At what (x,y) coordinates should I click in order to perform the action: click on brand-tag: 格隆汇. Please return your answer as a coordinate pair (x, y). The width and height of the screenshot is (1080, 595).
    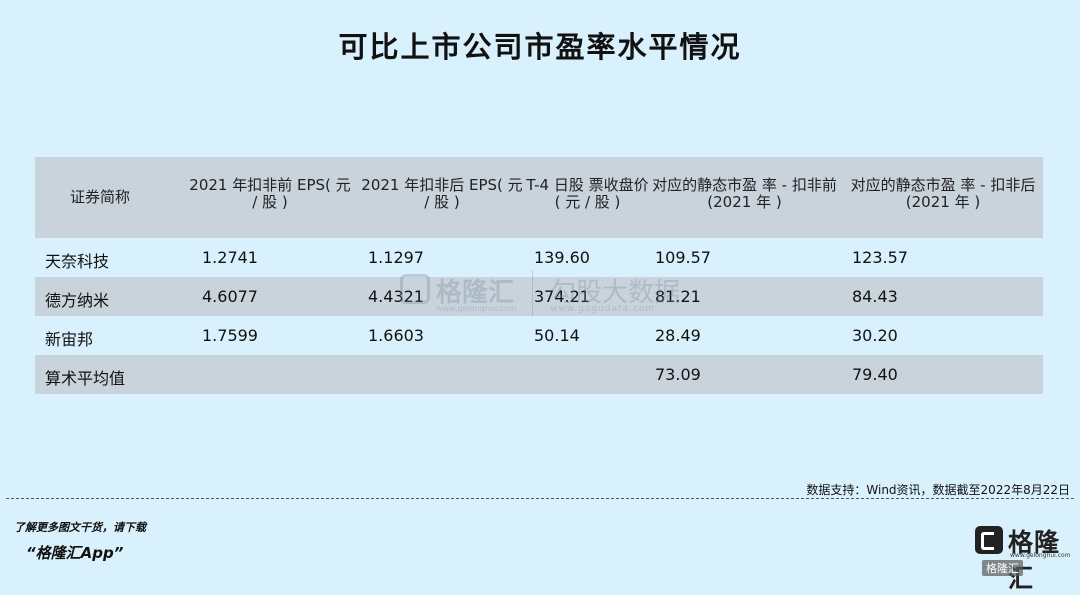
    Looking at the image, I should click on (1002, 568).